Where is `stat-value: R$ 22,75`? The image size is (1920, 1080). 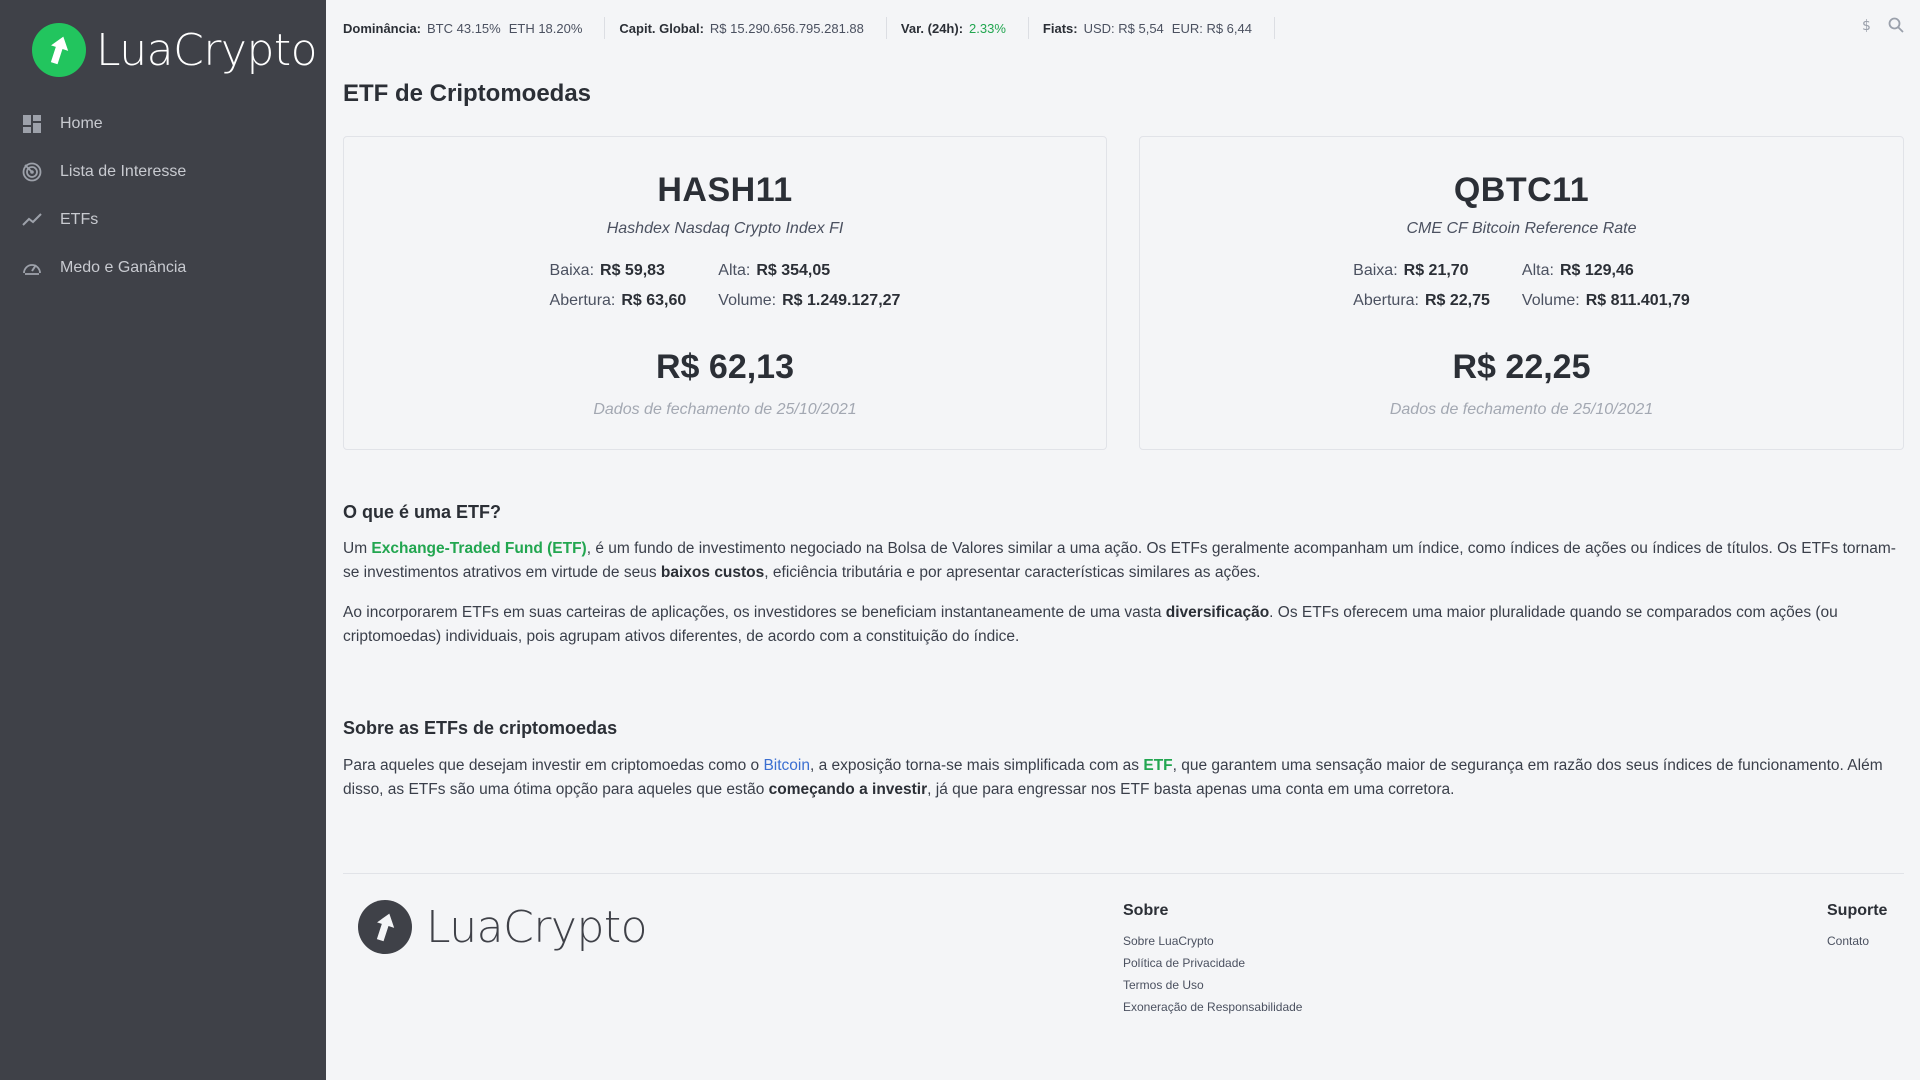 stat-value: R$ 22,75 is located at coordinates (1457, 300).